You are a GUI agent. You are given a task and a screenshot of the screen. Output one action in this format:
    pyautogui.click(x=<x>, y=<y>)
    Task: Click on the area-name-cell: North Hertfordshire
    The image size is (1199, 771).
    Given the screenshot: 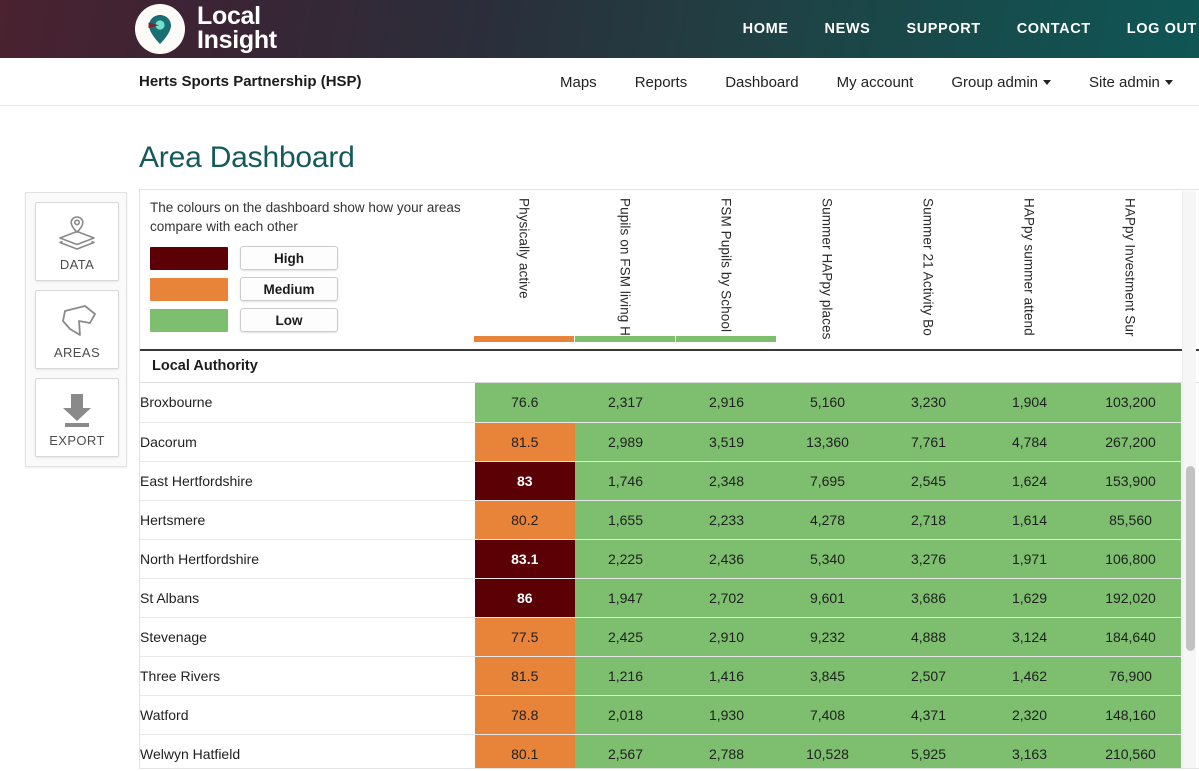 What is the action you would take?
    pyautogui.click(x=307, y=559)
    